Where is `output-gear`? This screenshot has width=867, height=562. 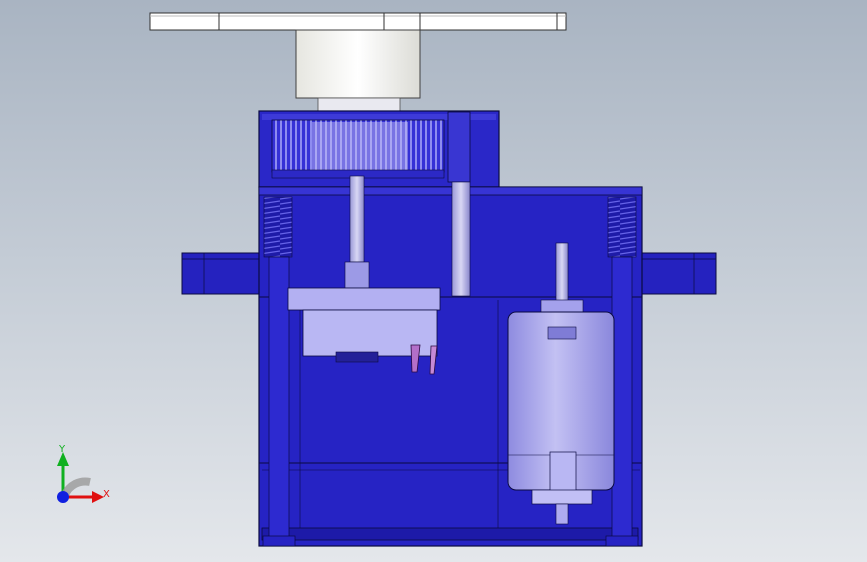 output-gear is located at coordinates (371, 147).